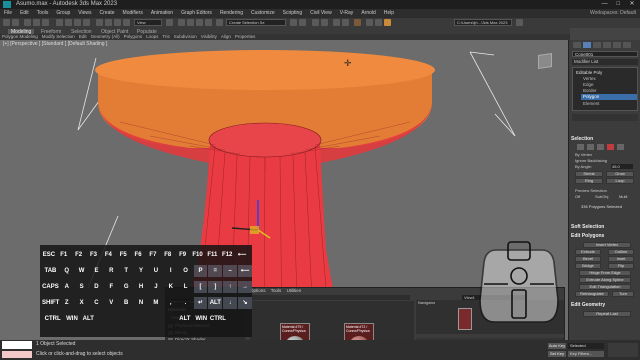 Image resolution: width=640 pixels, height=360 pixels. Describe the element at coordinates (605, 54) in the screenshot. I see `object-name-field: Cone001` at that location.